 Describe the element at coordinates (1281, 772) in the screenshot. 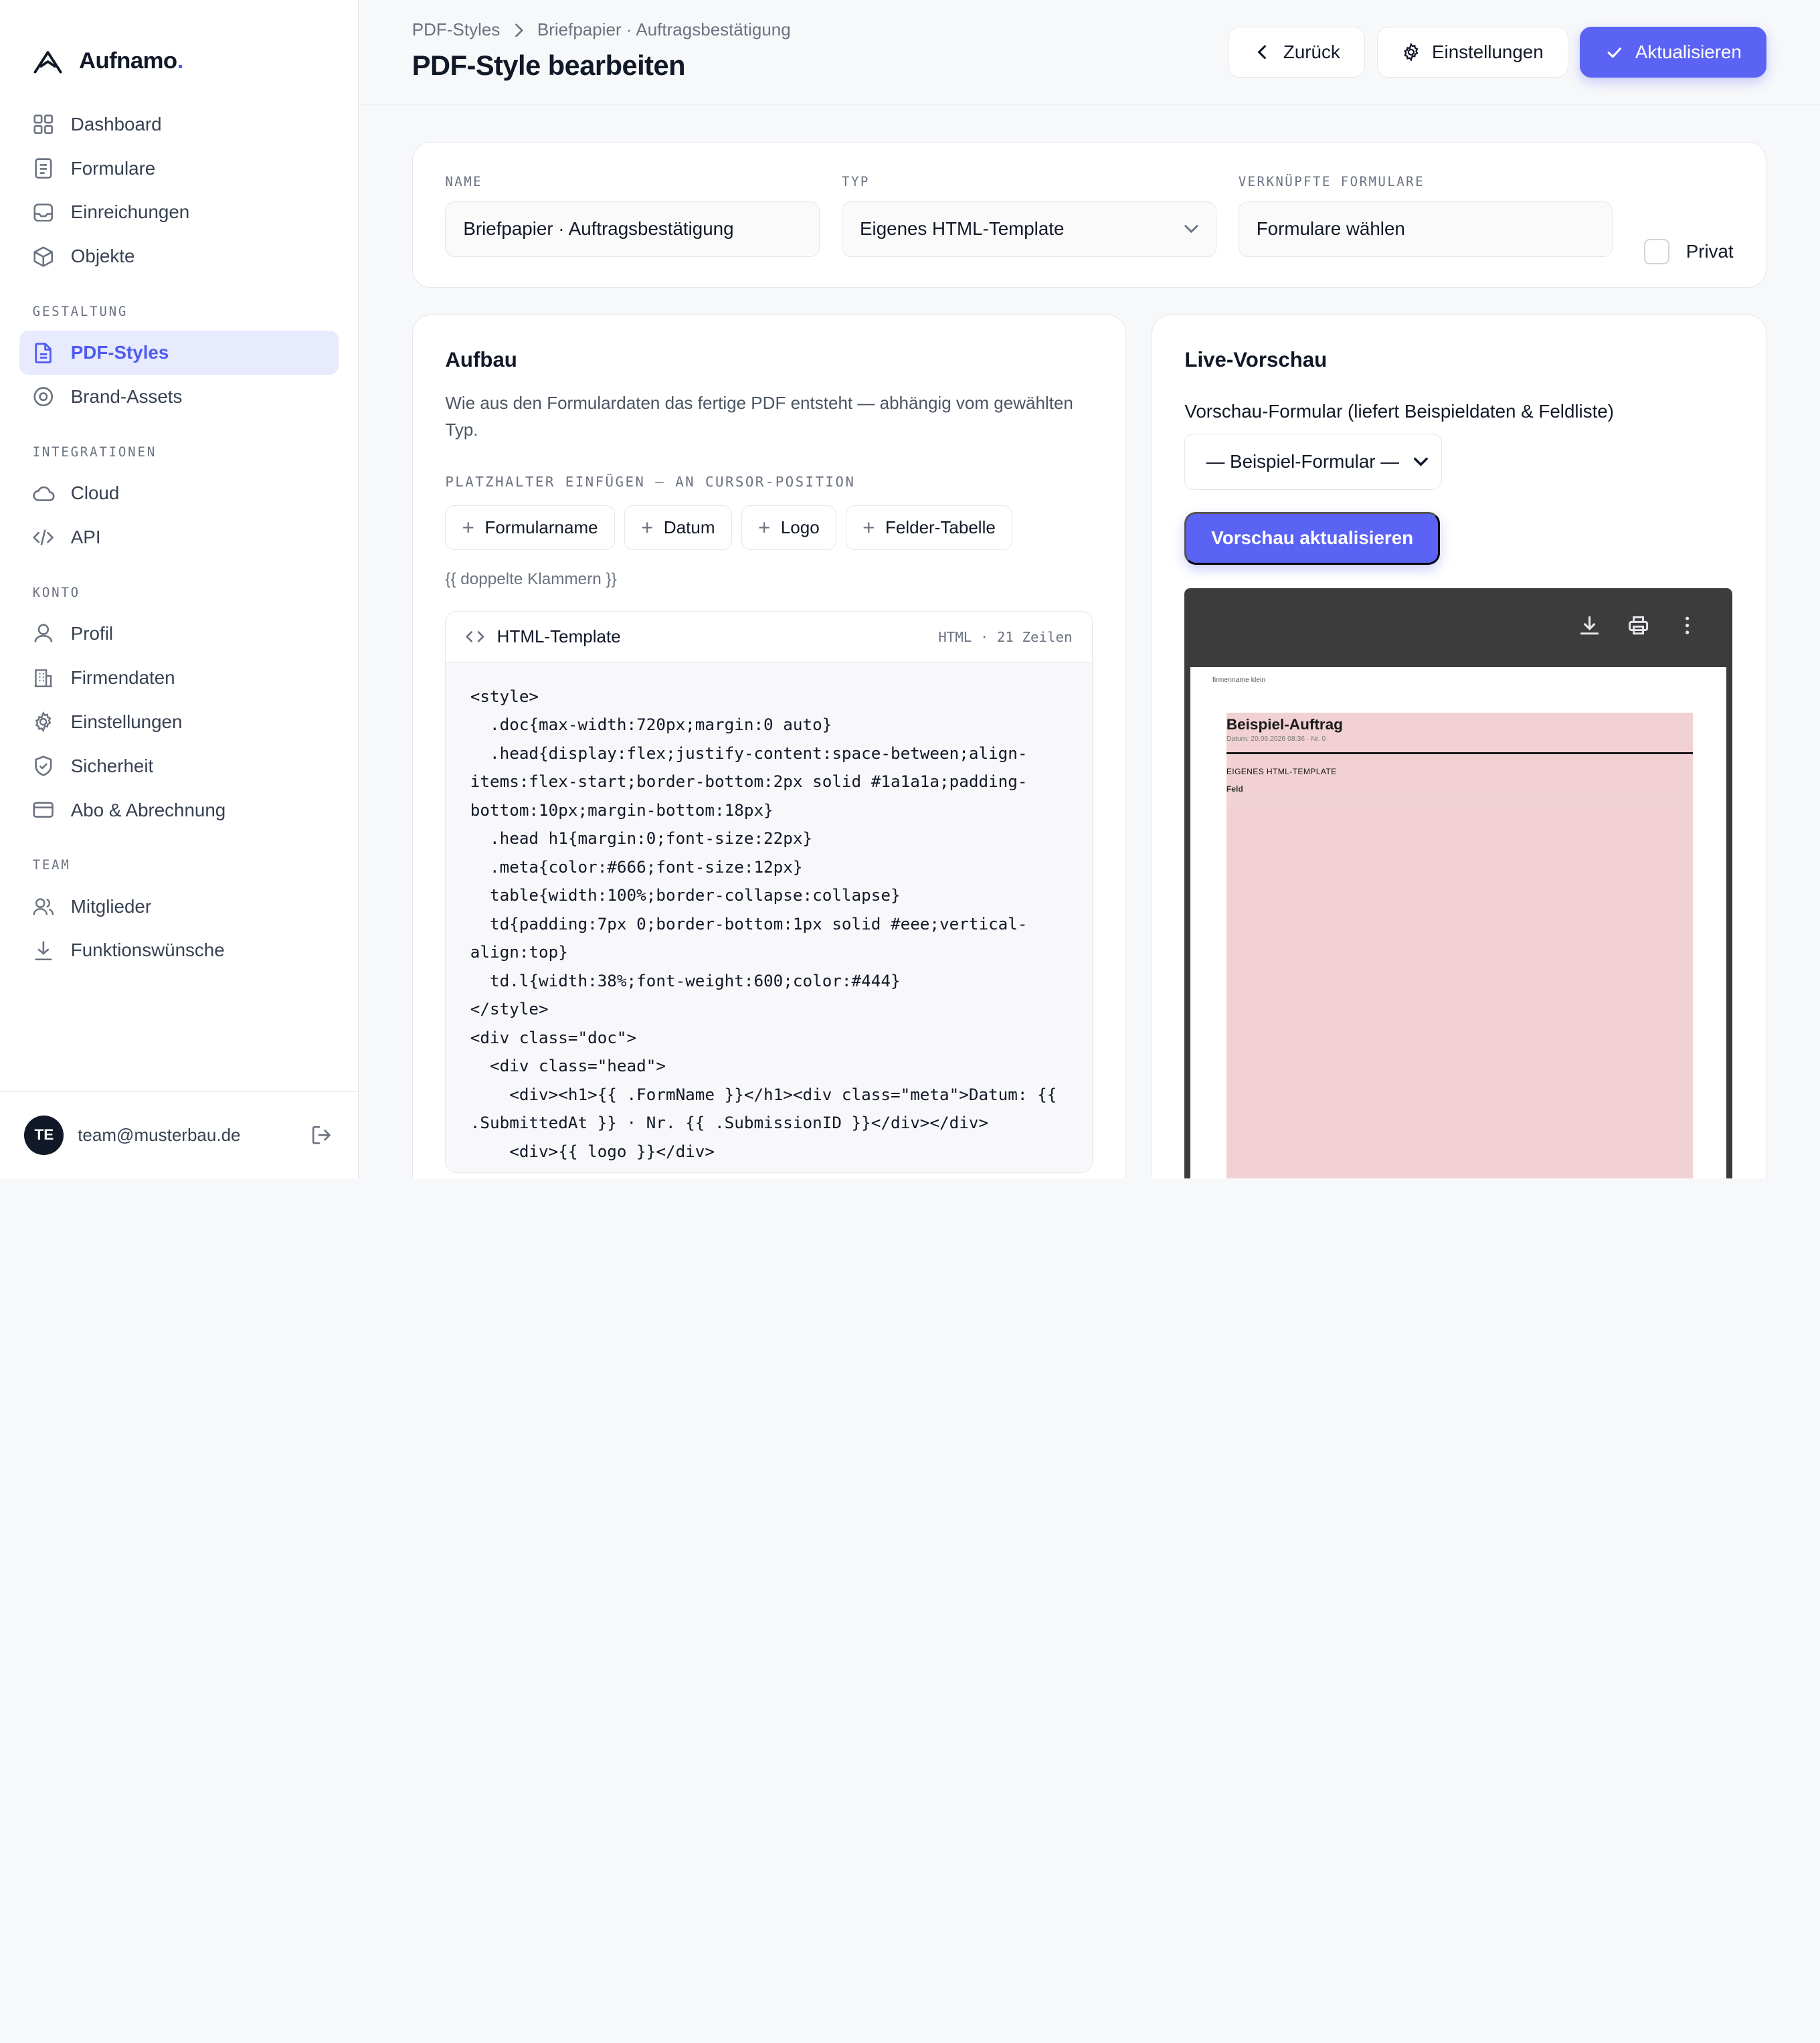

I see `pdf-section-title: EIGENES HTML-TEMPLATE` at that location.